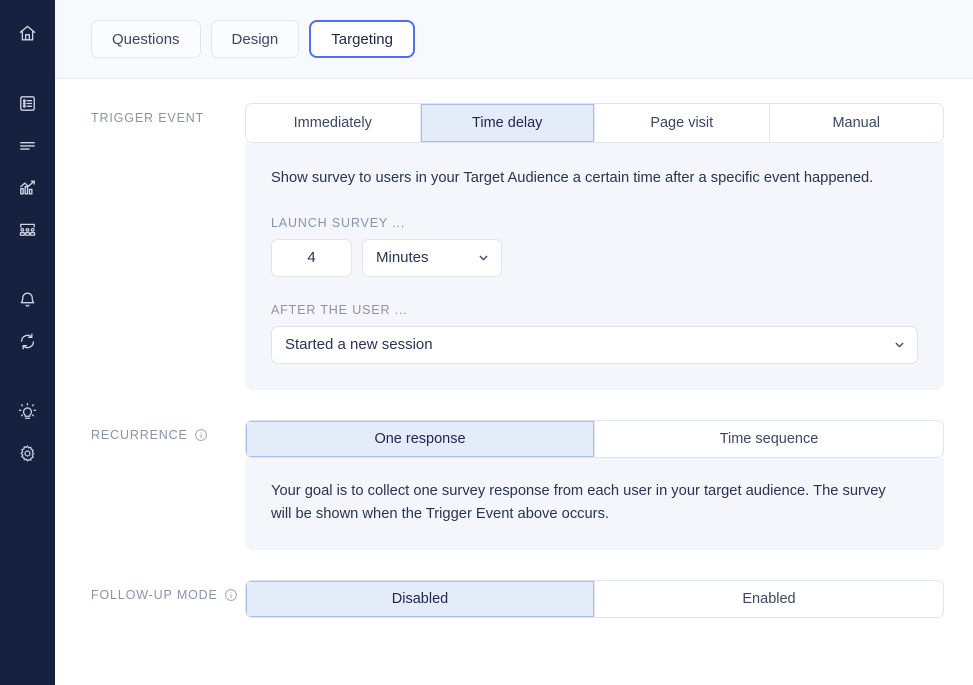 The width and height of the screenshot is (973, 685). What do you see at coordinates (594, 257) in the screenshot?
I see `launch-survey-fields: Minutes` at bounding box center [594, 257].